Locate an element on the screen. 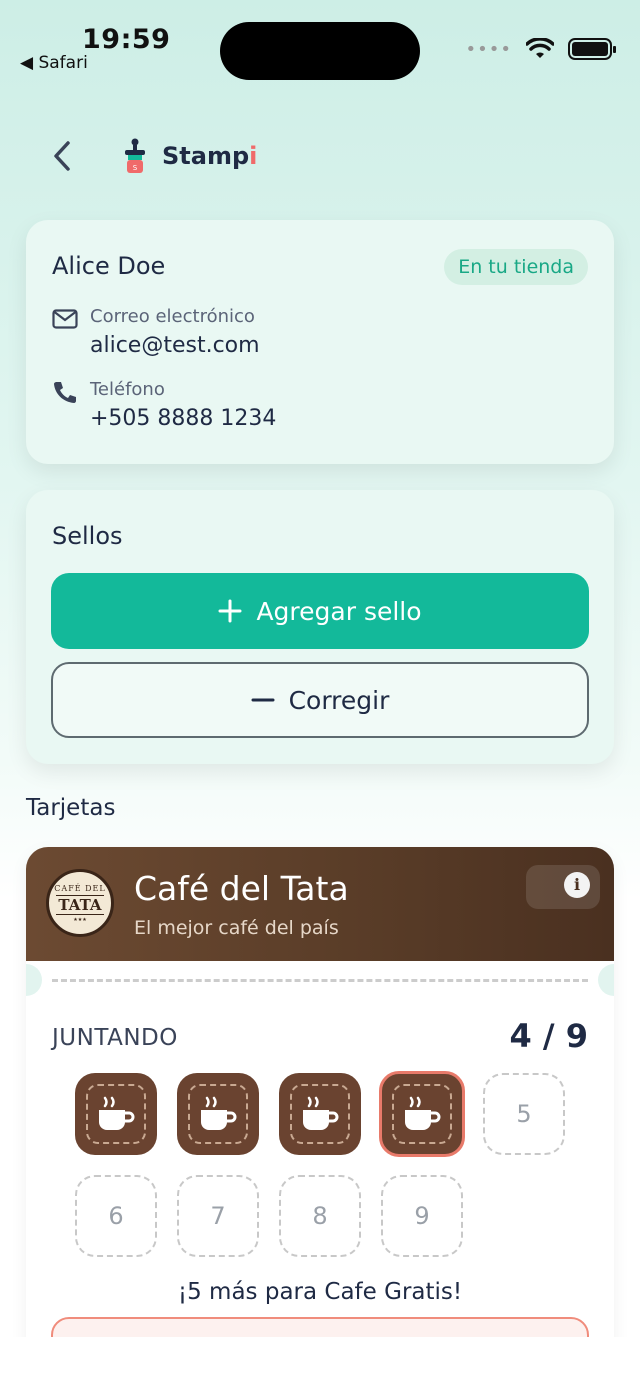 This screenshot has width=640, height=1391. phone-value: +505 8888 1234 is located at coordinates (183, 418).